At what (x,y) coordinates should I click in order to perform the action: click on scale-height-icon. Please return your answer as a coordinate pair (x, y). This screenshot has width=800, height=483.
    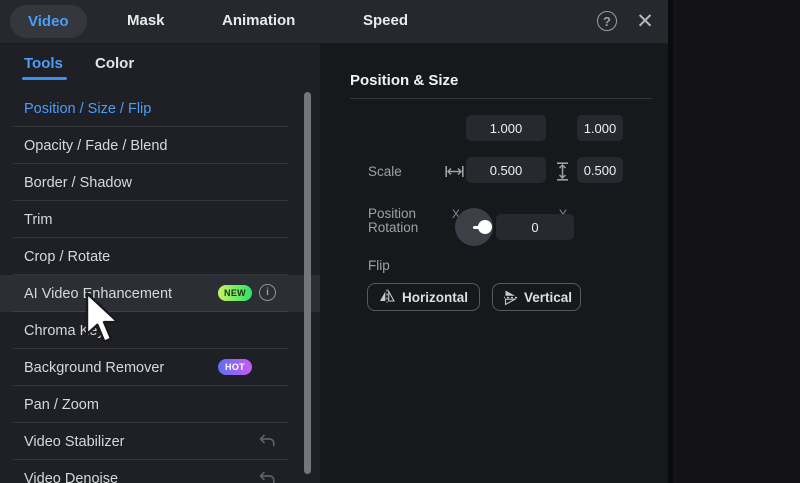
    Looking at the image, I should click on (562, 174).